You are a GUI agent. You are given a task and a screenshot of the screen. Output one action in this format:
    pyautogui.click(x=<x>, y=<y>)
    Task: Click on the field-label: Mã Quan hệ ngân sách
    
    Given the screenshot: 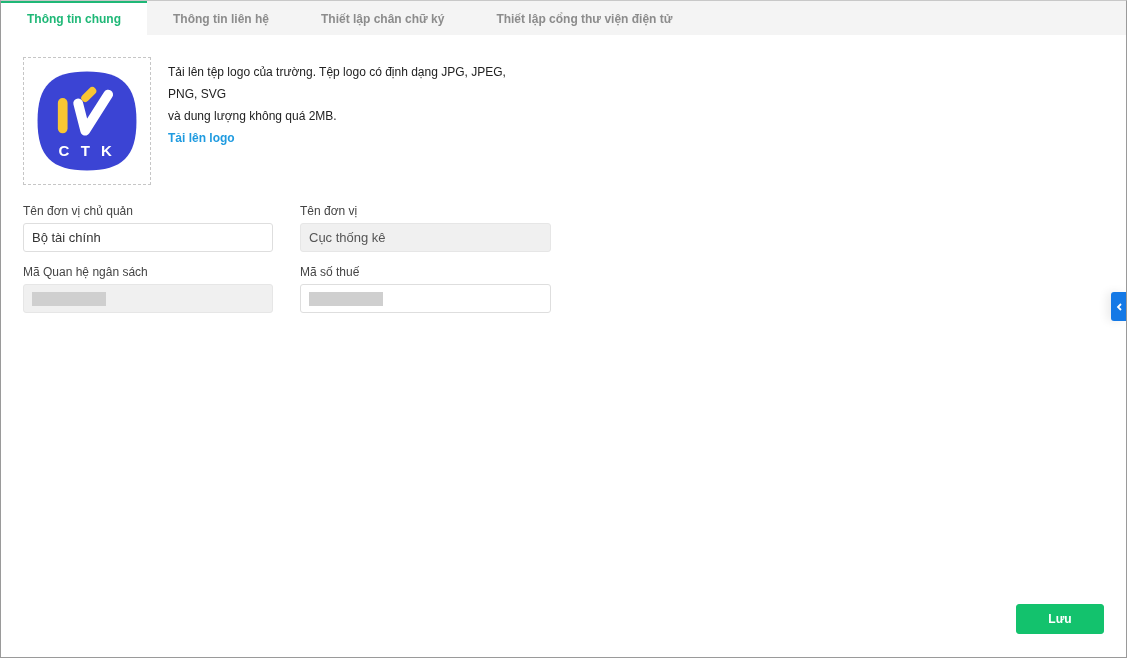 What is the action you would take?
    pyautogui.click(x=86, y=272)
    